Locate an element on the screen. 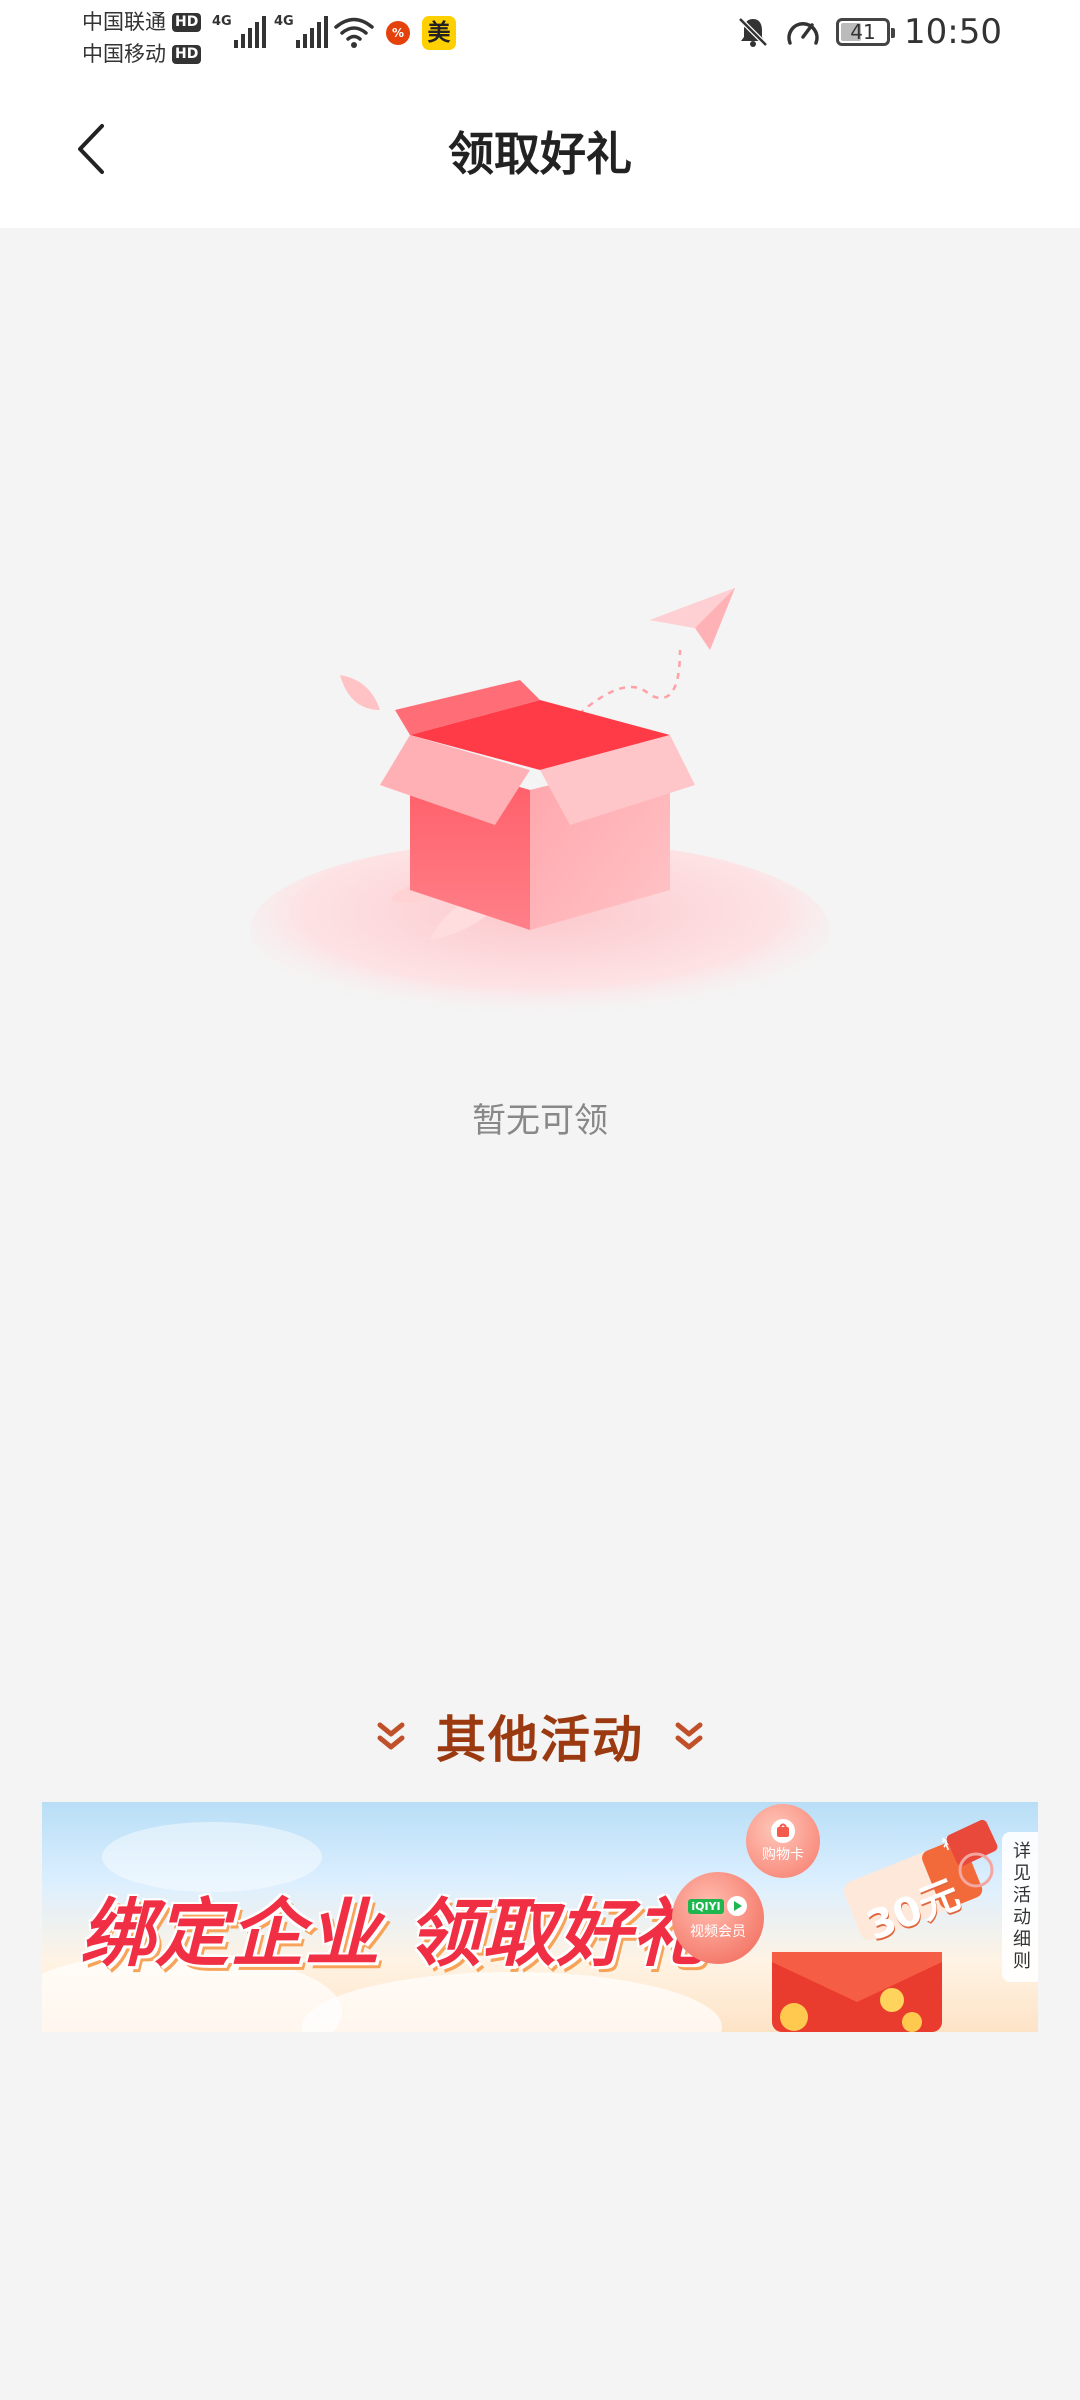 Image resolution: width=1080 pixels, height=2400 pixels. video-vip-label: 视频会员 is located at coordinates (718, 1932).